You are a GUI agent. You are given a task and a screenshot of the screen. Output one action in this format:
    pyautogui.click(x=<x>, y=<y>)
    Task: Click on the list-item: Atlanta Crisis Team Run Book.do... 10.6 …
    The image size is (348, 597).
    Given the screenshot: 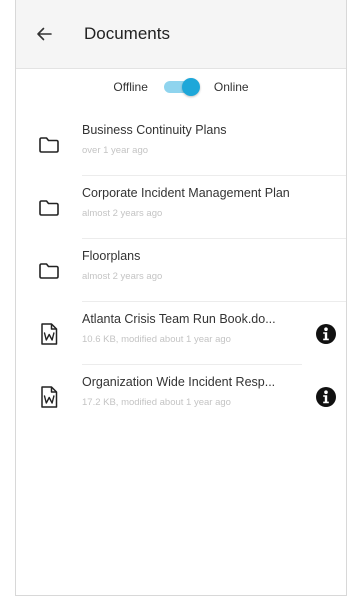 What is the action you would take?
    pyautogui.click(x=181, y=333)
    